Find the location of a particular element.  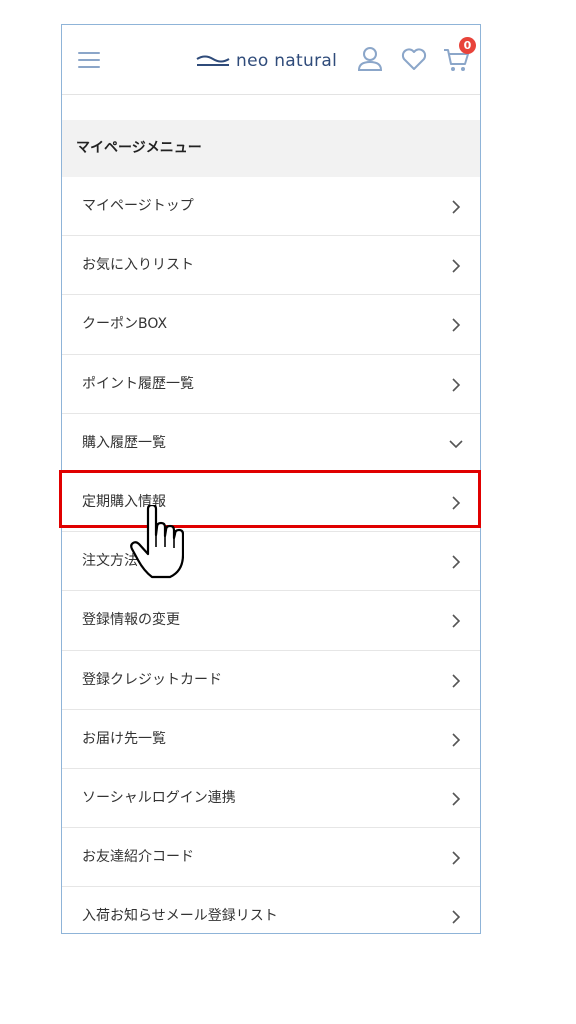

menu-item-label: クーポンBOX is located at coordinates (125, 324).